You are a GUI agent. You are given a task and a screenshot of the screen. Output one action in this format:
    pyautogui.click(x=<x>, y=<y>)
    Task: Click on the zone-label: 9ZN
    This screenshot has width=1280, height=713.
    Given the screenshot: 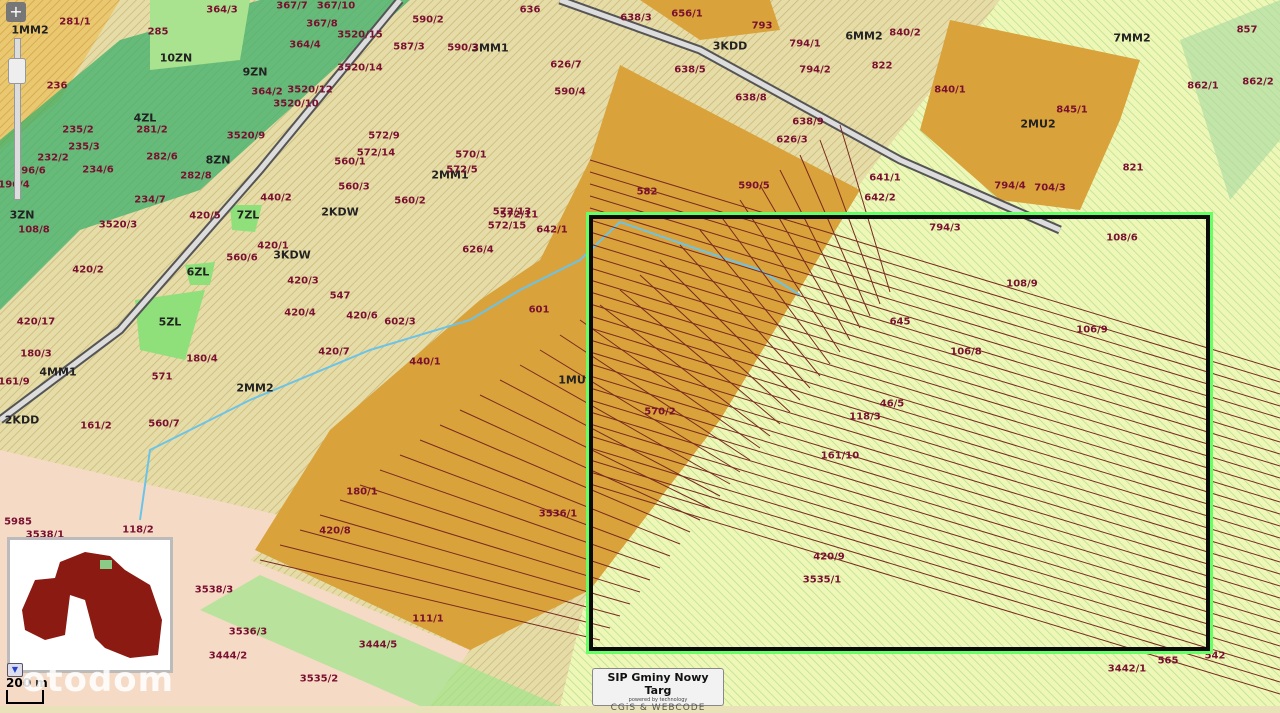 What is the action you would take?
    pyautogui.click(x=255, y=72)
    